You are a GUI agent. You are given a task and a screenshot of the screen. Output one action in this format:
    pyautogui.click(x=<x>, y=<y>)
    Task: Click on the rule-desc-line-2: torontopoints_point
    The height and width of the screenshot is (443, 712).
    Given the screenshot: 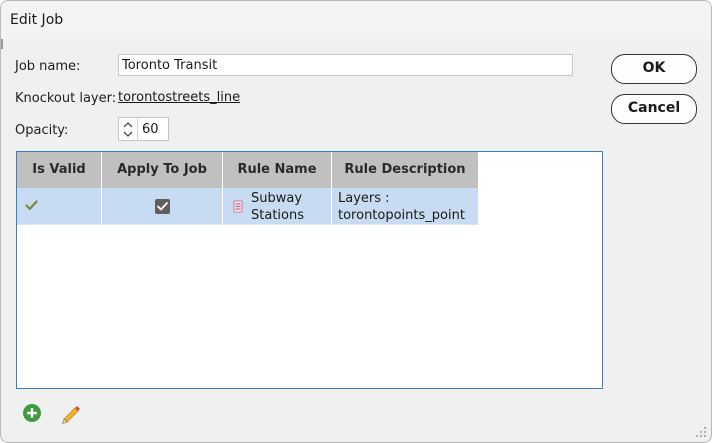 What is the action you would take?
    pyautogui.click(x=401, y=215)
    